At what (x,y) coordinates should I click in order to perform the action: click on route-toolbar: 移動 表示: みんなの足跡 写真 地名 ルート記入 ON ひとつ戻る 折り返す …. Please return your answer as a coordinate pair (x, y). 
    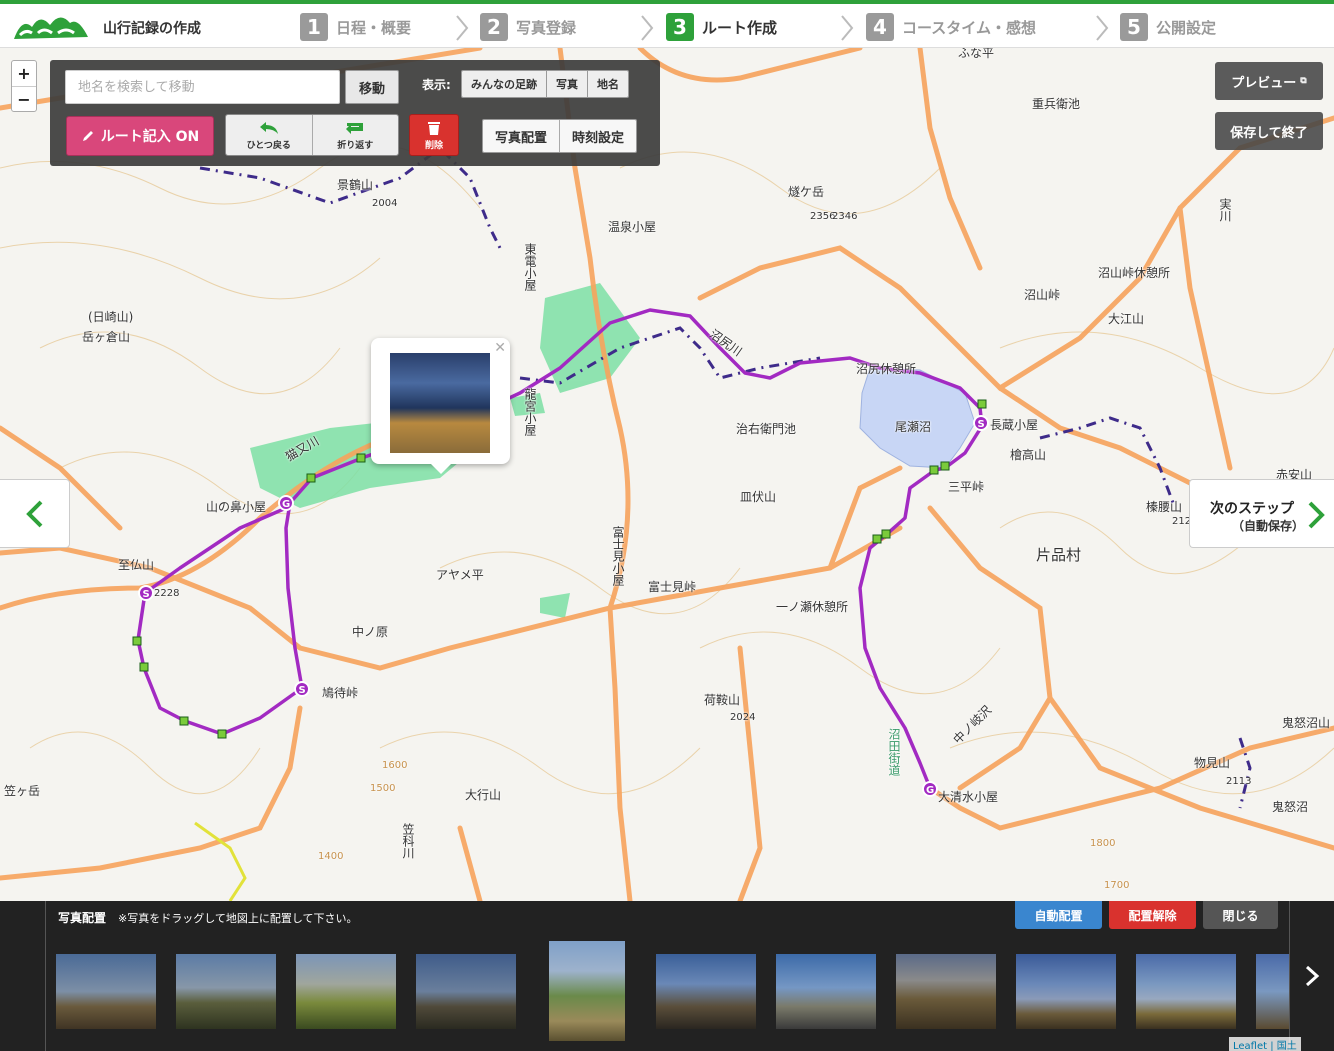
    Looking at the image, I should click on (355, 113).